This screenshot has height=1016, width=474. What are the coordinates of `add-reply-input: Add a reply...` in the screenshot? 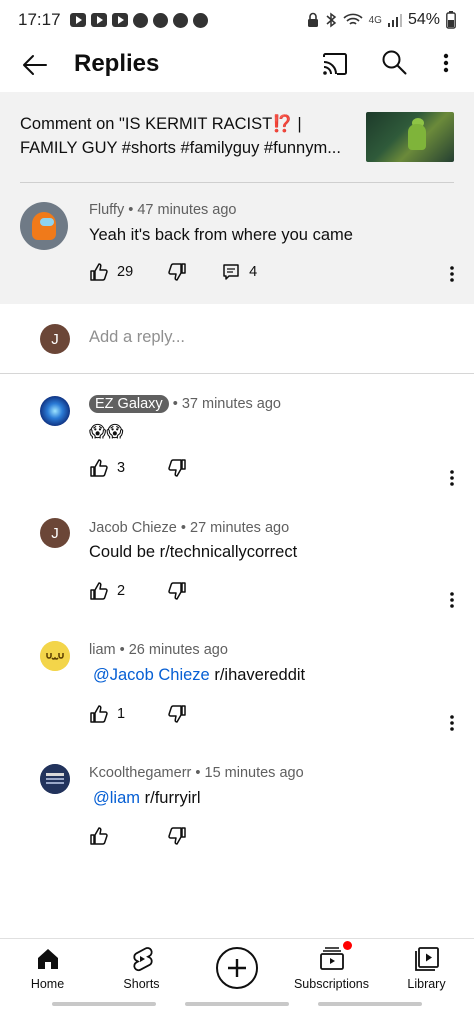 It's located at (137, 337).